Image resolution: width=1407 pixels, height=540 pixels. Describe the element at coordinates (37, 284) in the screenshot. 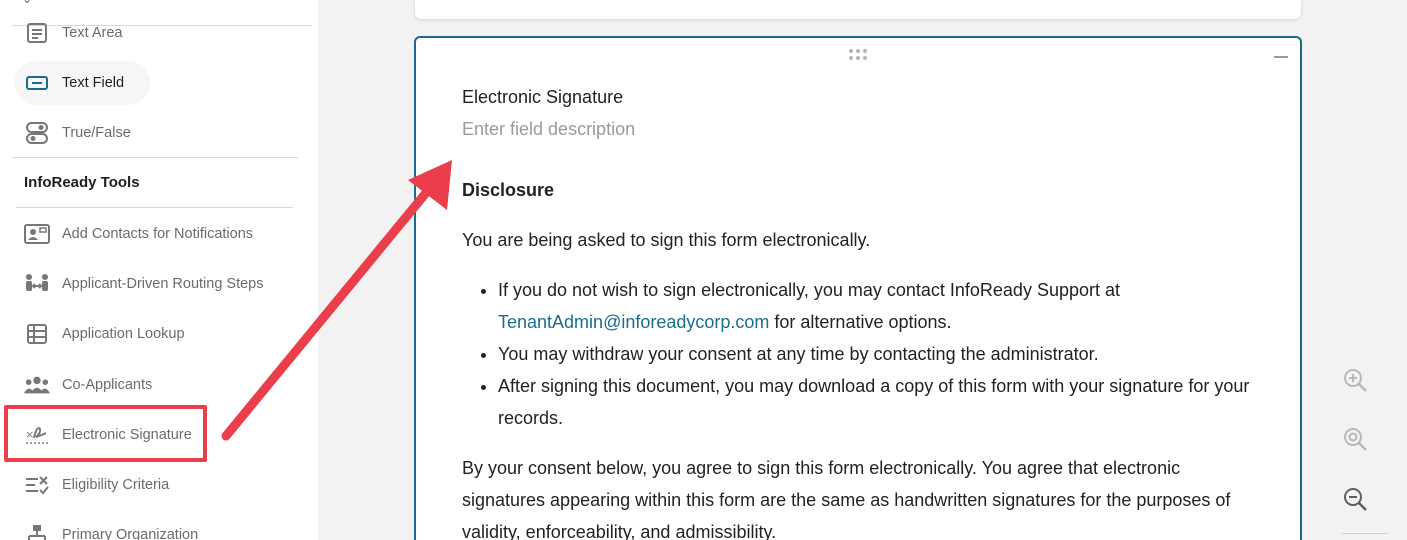

I see `routing-icon` at that location.